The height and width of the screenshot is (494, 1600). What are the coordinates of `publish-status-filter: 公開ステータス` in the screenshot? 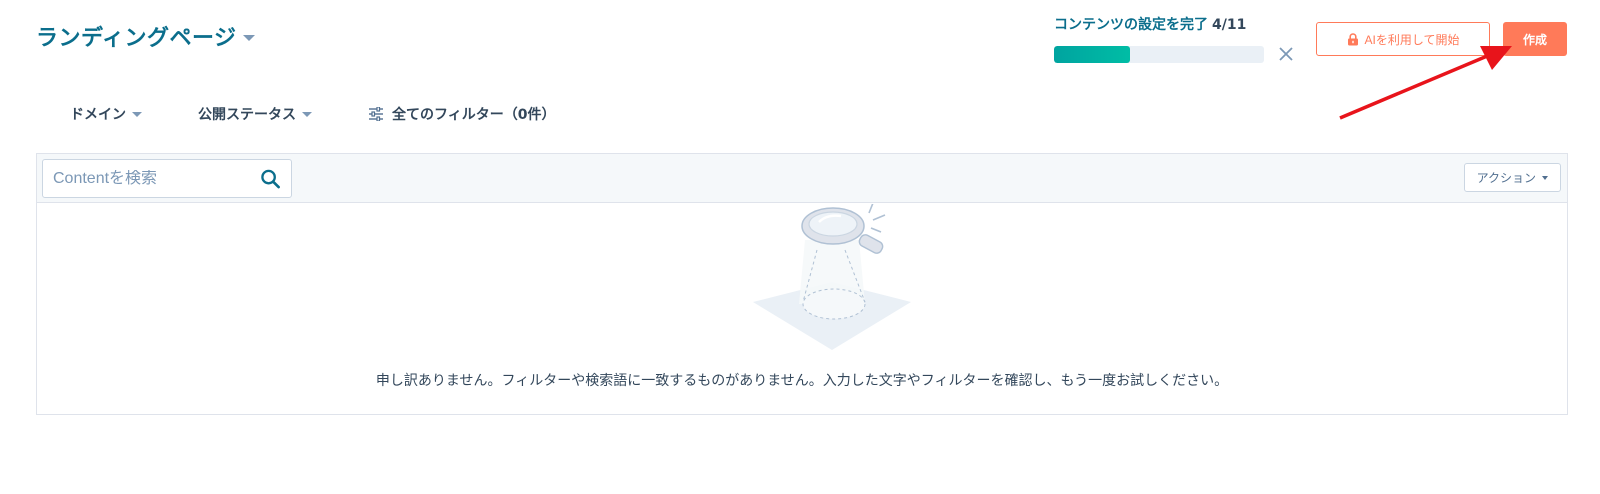 It's located at (255, 114).